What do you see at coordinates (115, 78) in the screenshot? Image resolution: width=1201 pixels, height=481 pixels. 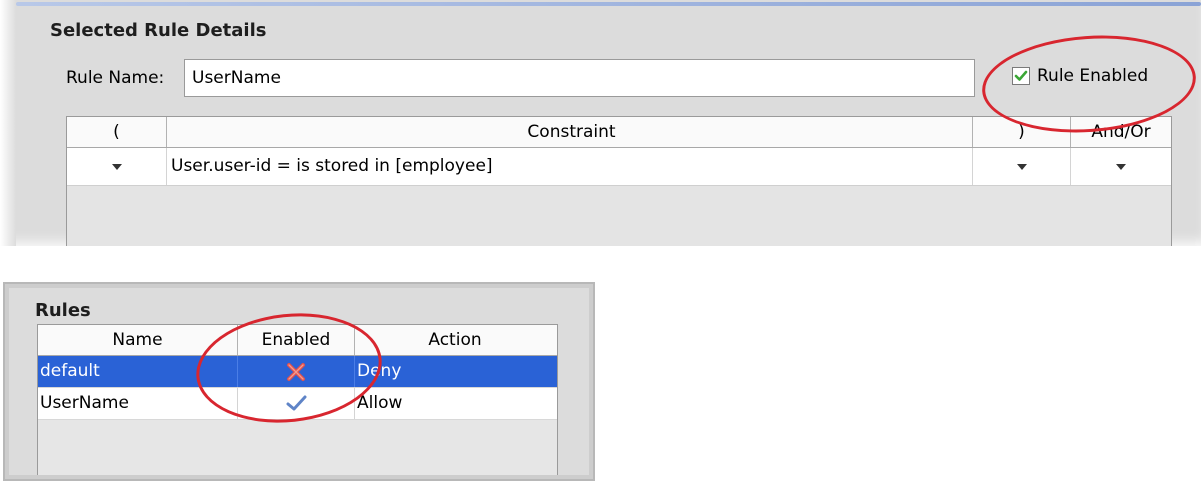 I see `rule-name-label: Rule Name:` at bounding box center [115, 78].